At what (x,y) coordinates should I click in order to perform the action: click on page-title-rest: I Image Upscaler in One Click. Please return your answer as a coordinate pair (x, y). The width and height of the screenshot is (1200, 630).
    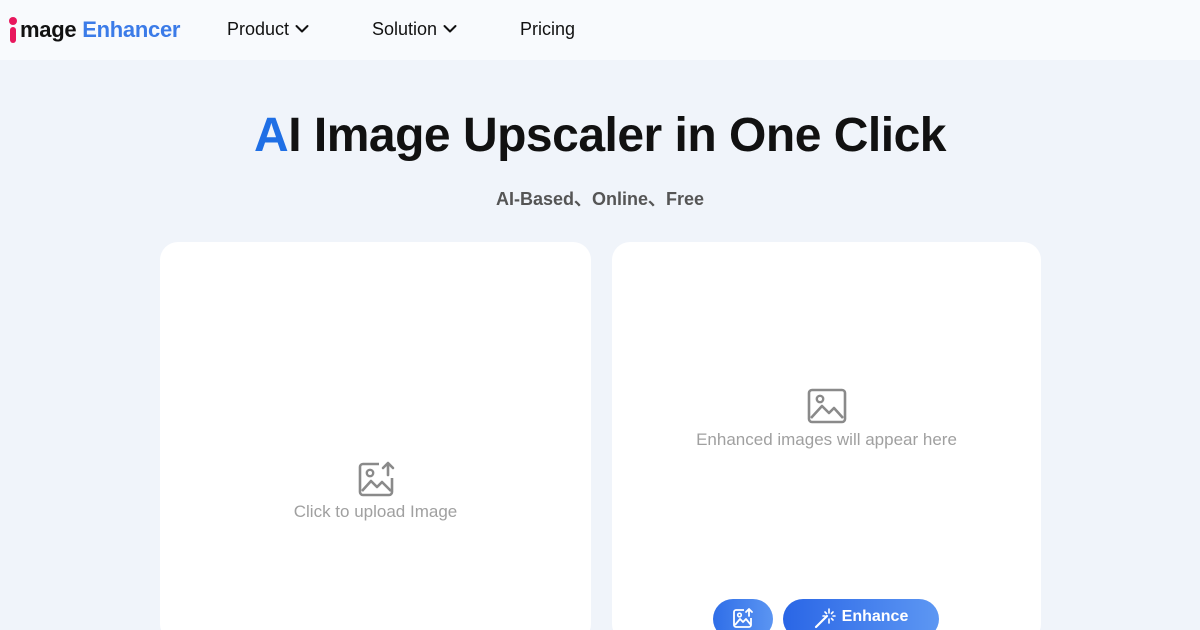
    Looking at the image, I should click on (617, 135).